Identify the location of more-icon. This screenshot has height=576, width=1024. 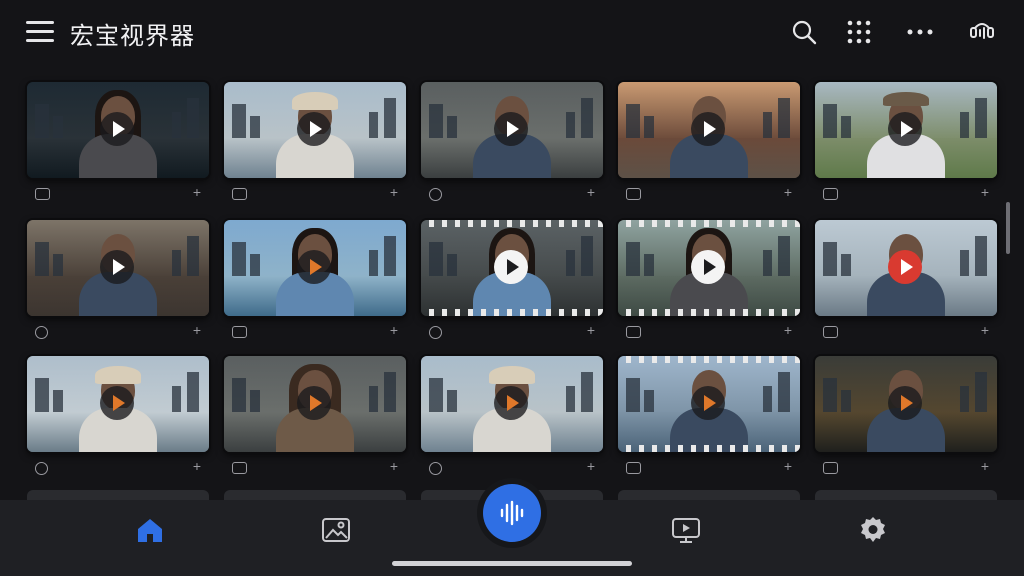
(920, 32).